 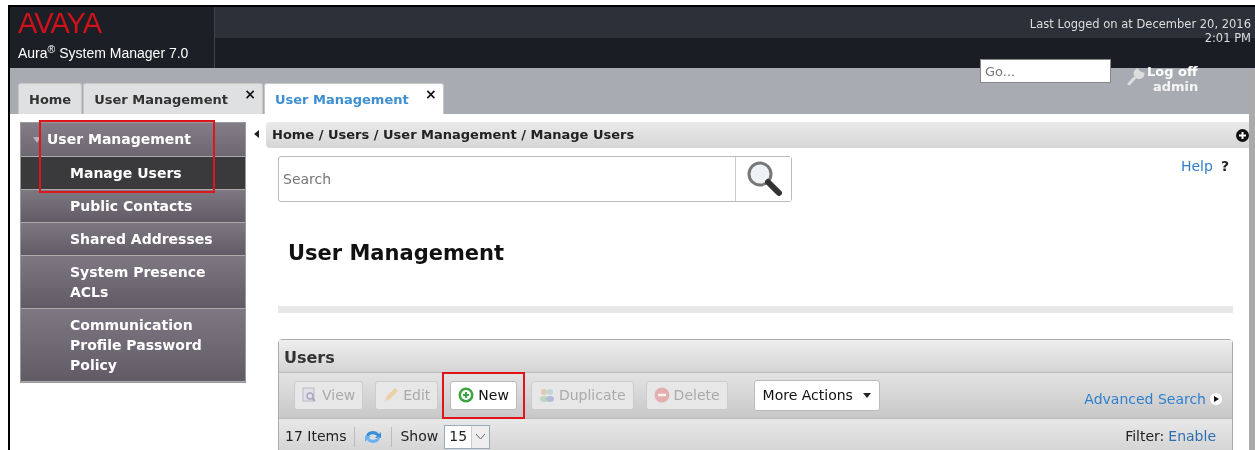 What do you see at coordinates (60, 23) in the screenshot?
I see `logo: AVAYA` at bounding box center [60, 23].